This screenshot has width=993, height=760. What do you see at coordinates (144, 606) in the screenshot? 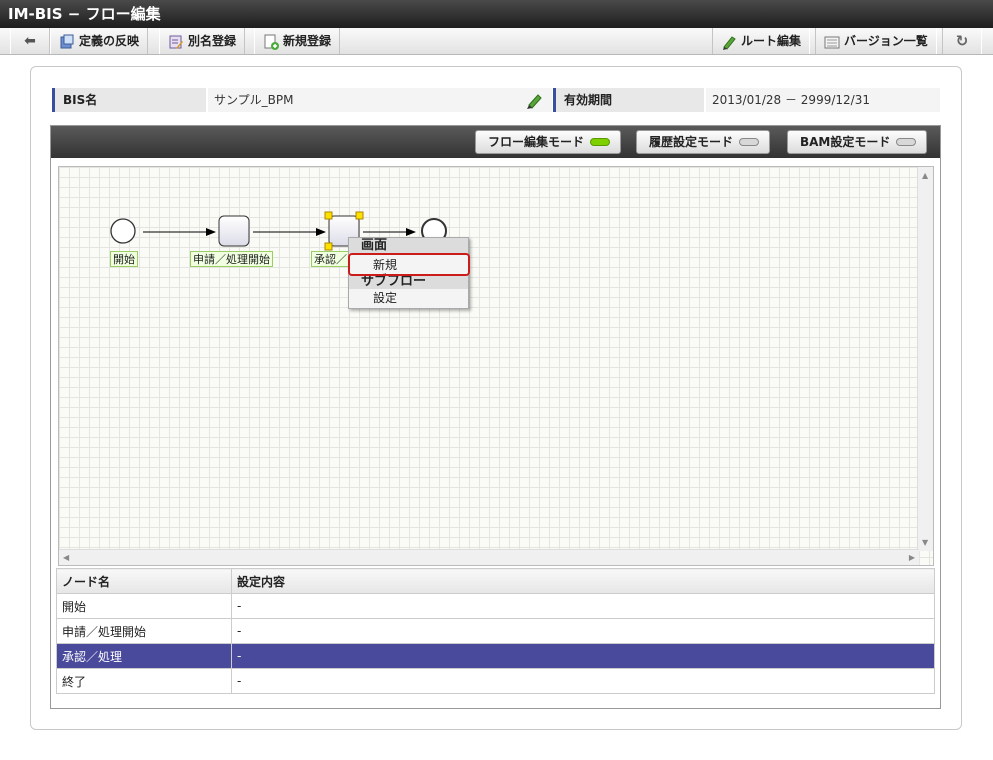
I see `node-name-cell: 開始` at bounding box center [144, 606].